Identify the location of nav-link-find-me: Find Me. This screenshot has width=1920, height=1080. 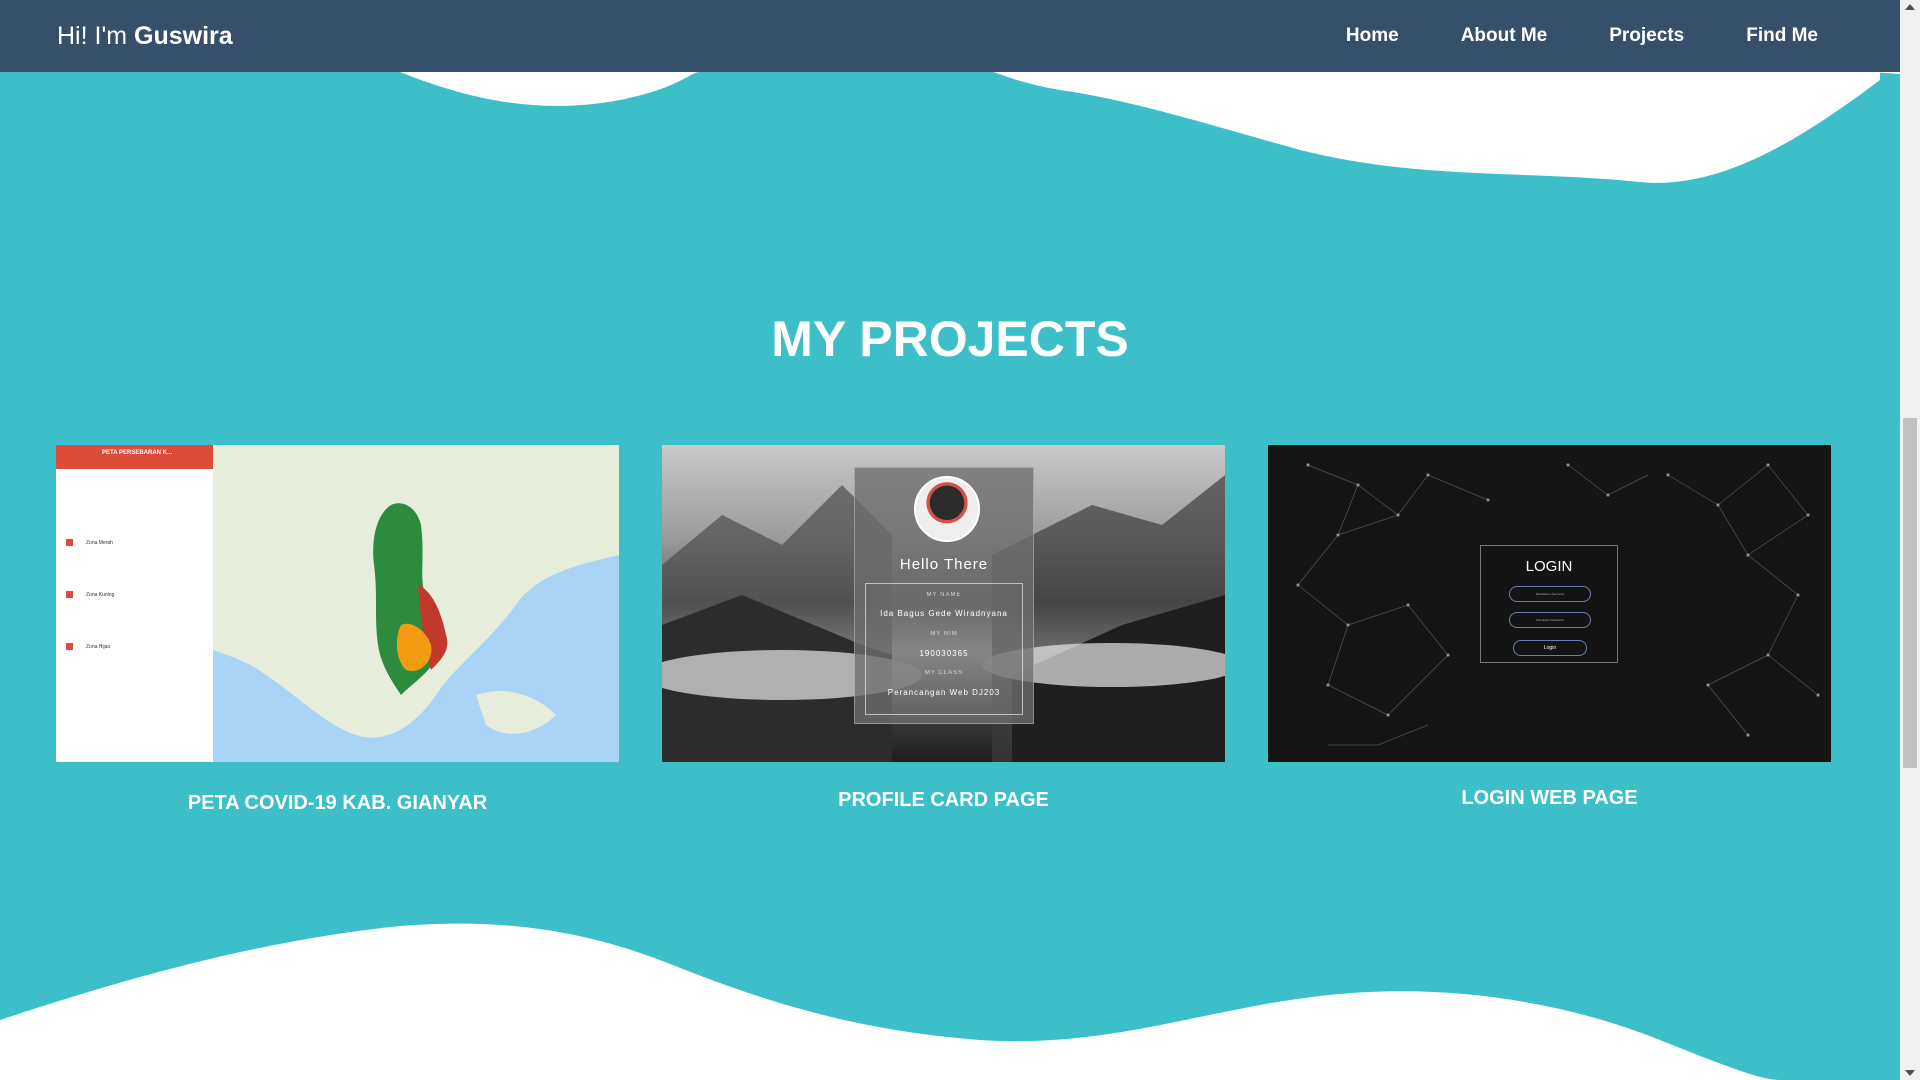
(1782, 36).